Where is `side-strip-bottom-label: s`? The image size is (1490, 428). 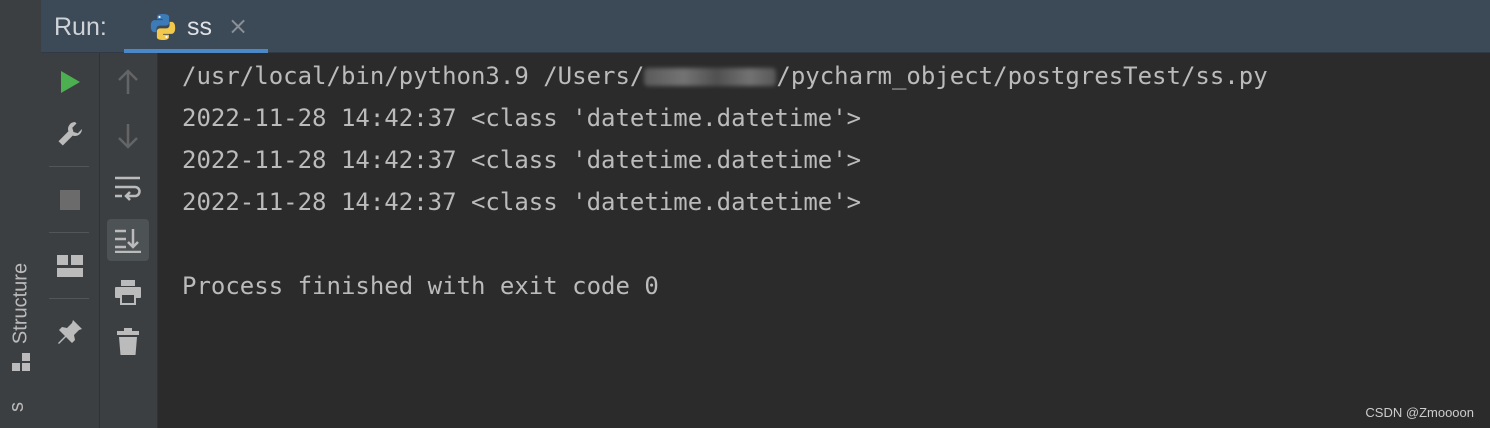 side-strip-bottom-label: s is located at coordinates (17, 407).